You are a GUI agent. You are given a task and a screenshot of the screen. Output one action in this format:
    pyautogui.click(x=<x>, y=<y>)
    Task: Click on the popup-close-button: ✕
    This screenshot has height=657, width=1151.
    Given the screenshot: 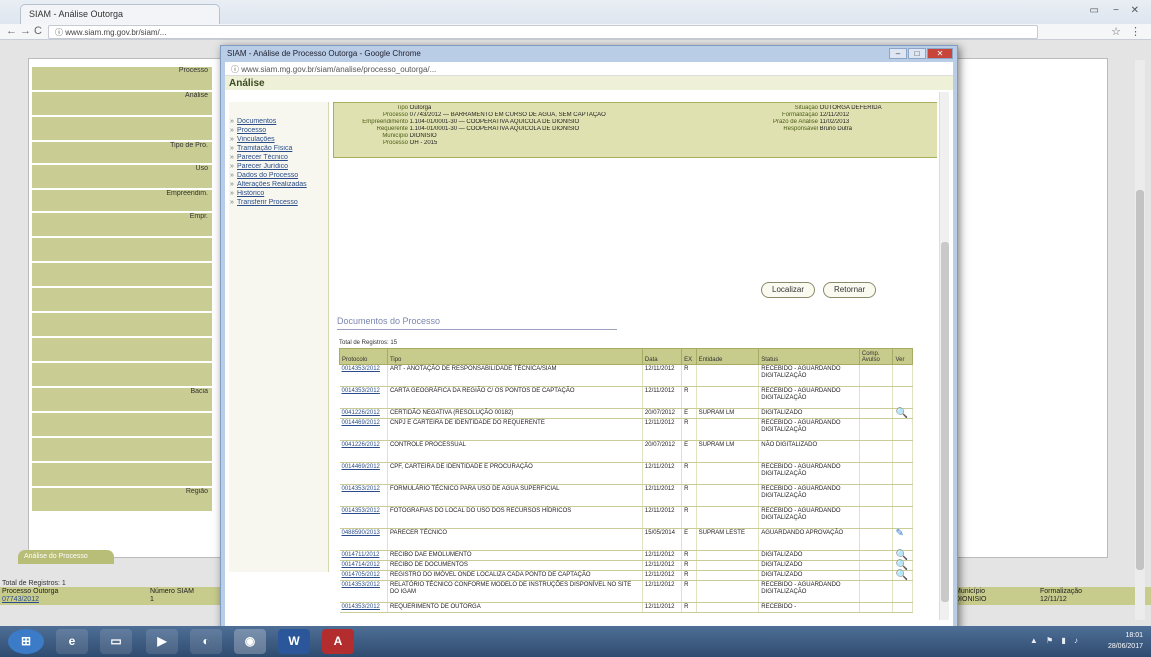 What is the action you would take?
    pyautogui.click(x=940, y=53)
    